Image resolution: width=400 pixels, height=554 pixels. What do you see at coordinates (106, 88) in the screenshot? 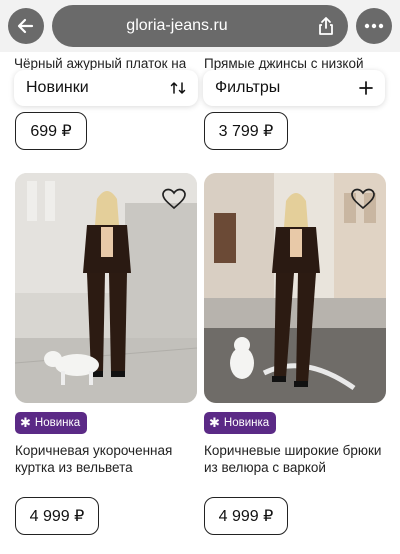
I see `sort-button: Новинки` at bounding box center [106, 88].